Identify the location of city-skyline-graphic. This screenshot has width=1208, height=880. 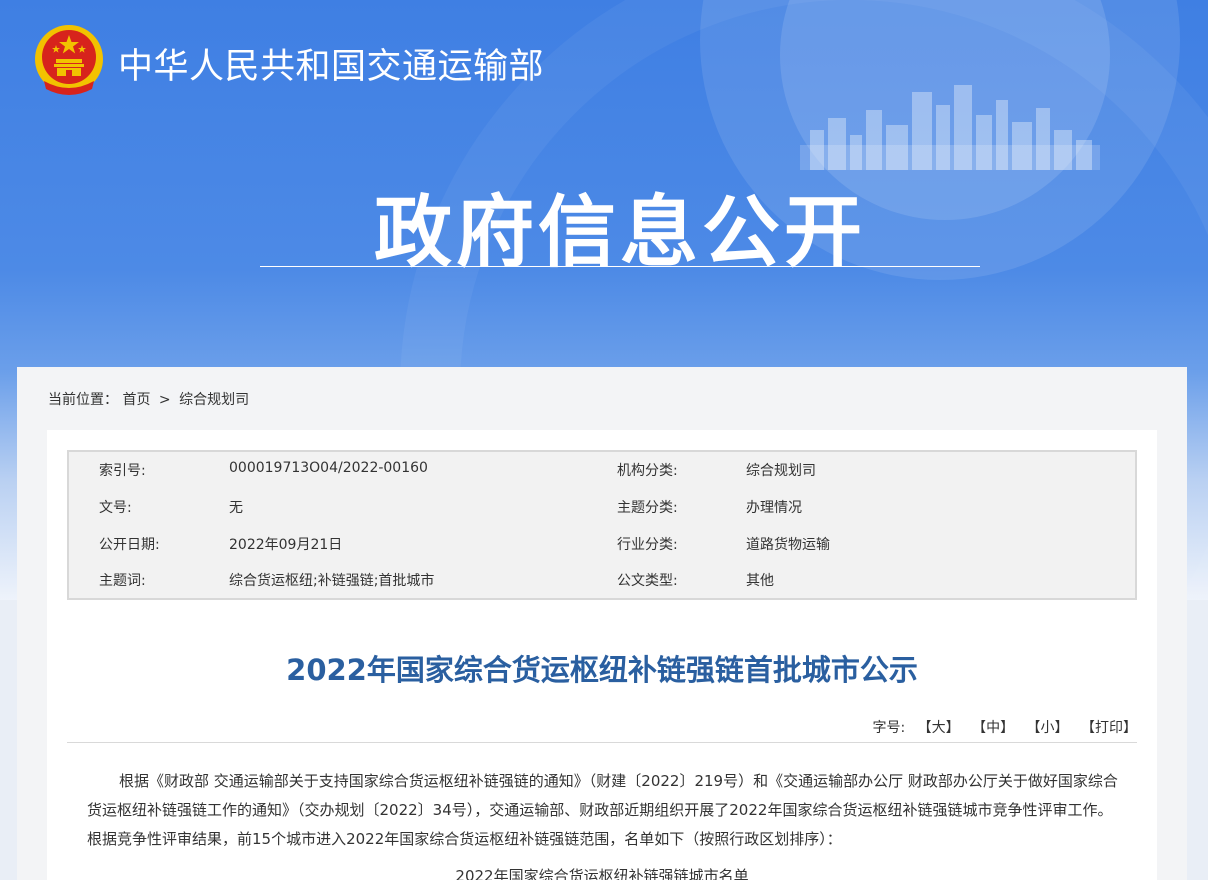
(950, 127).